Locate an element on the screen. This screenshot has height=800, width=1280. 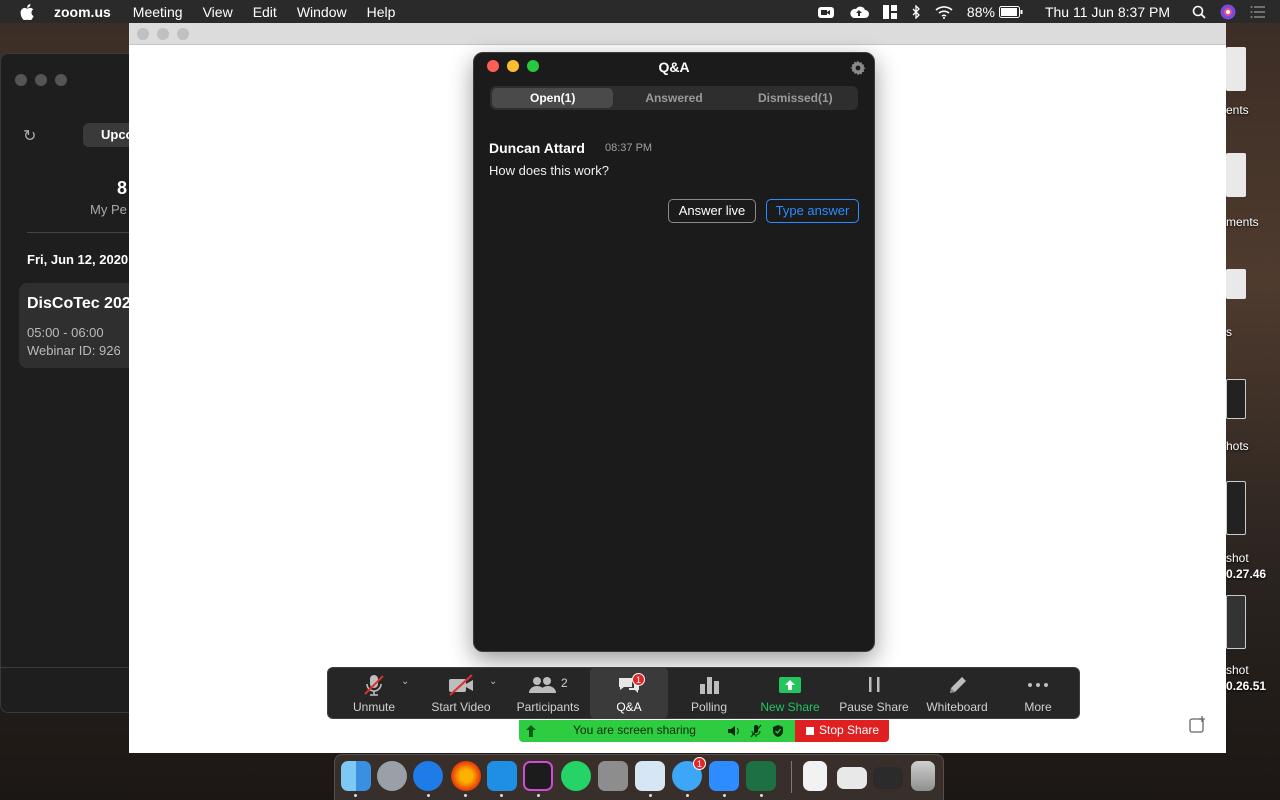
speaker-icon is located at coordinates (733, 731).